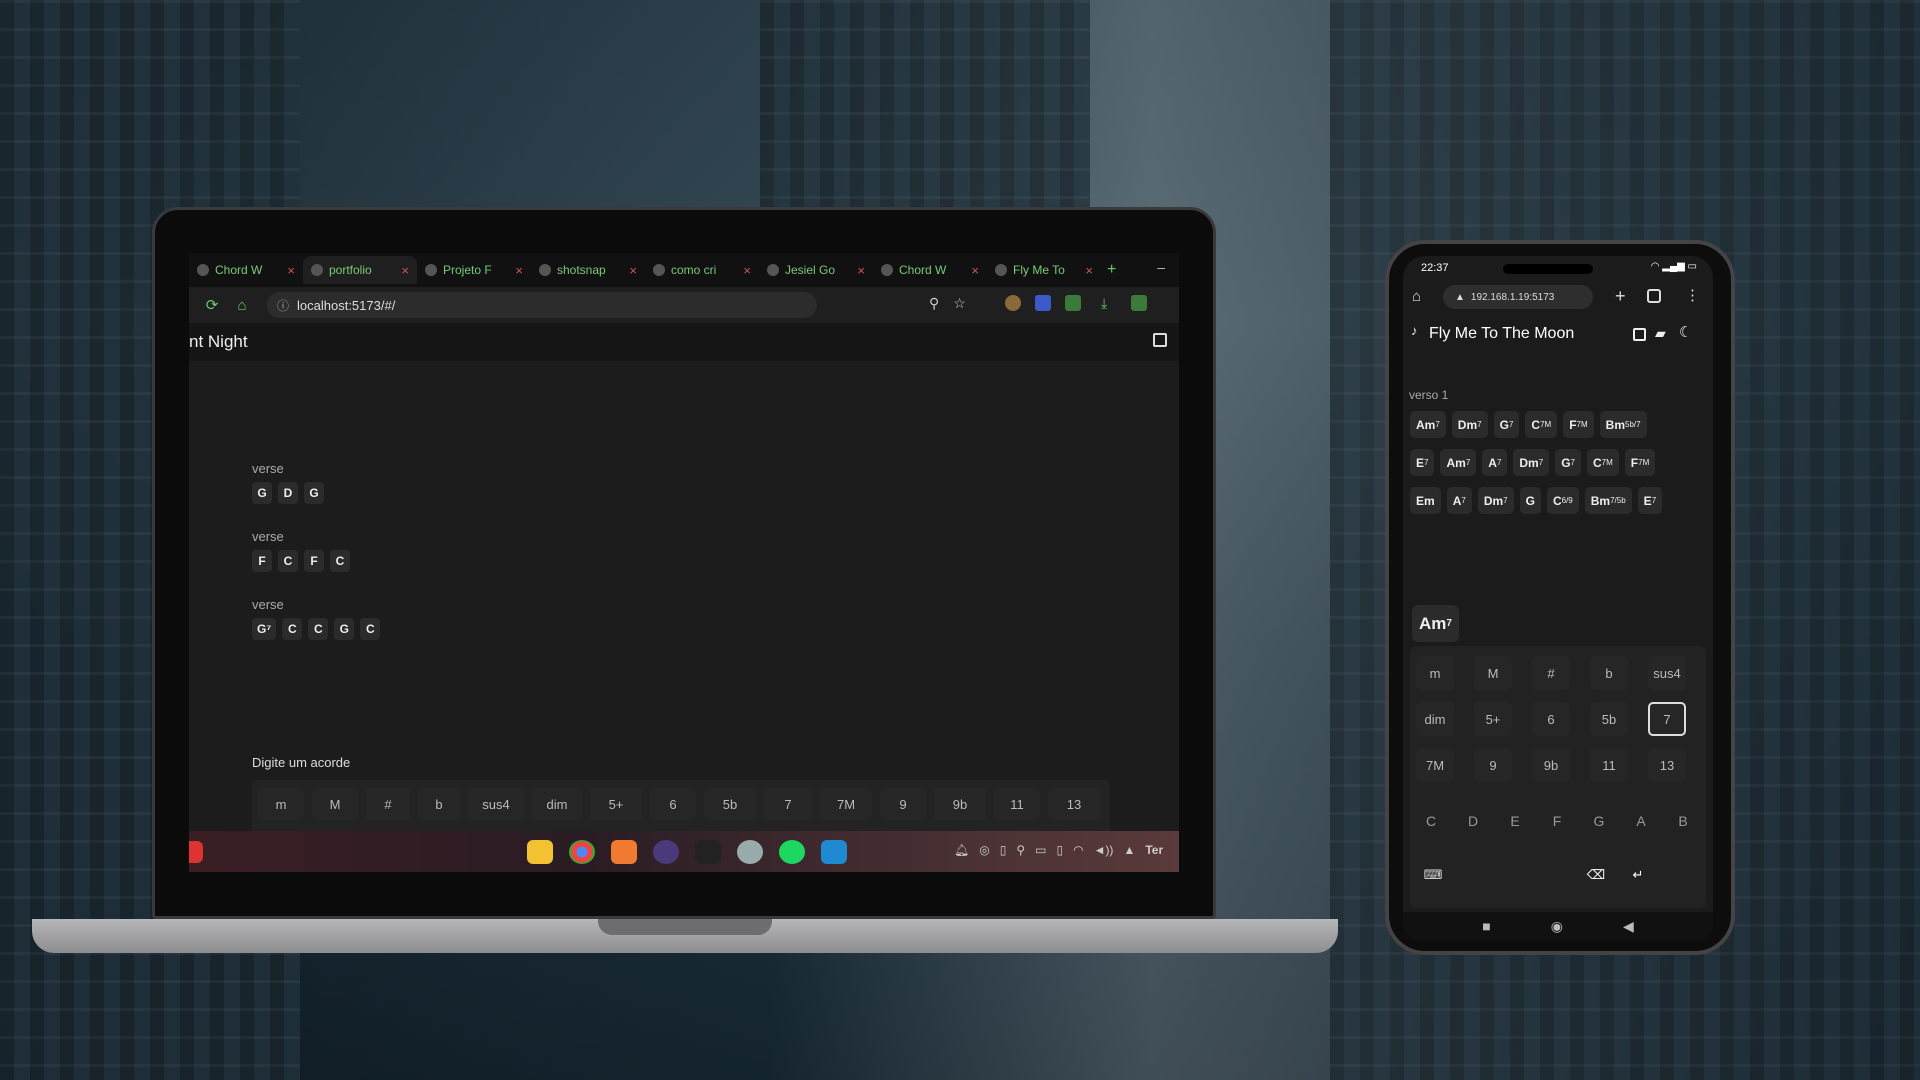  I want to click on browser-tab: Jesiel Go ×, so click(816, 270).